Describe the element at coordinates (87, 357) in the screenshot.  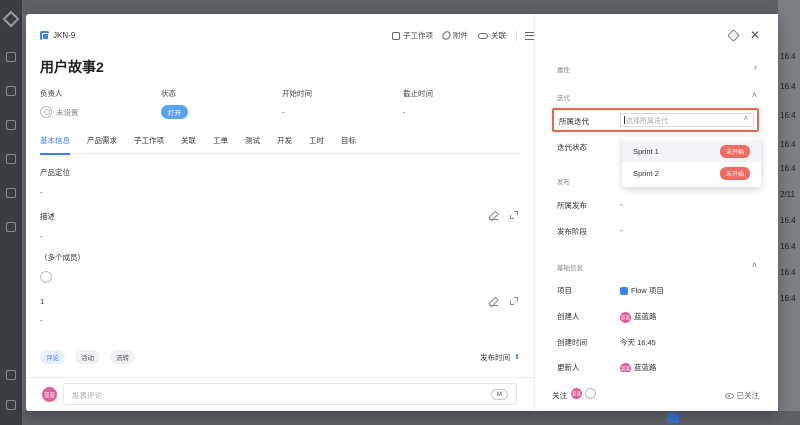
I see `chip-activity: 活动` at that location.